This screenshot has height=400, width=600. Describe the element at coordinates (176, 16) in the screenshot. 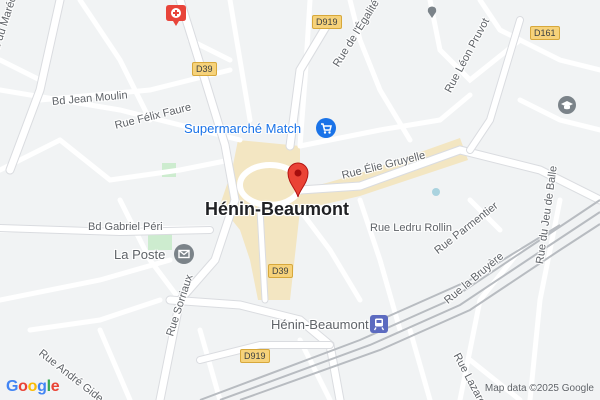

I see `hospital-cross-icon` at that location.